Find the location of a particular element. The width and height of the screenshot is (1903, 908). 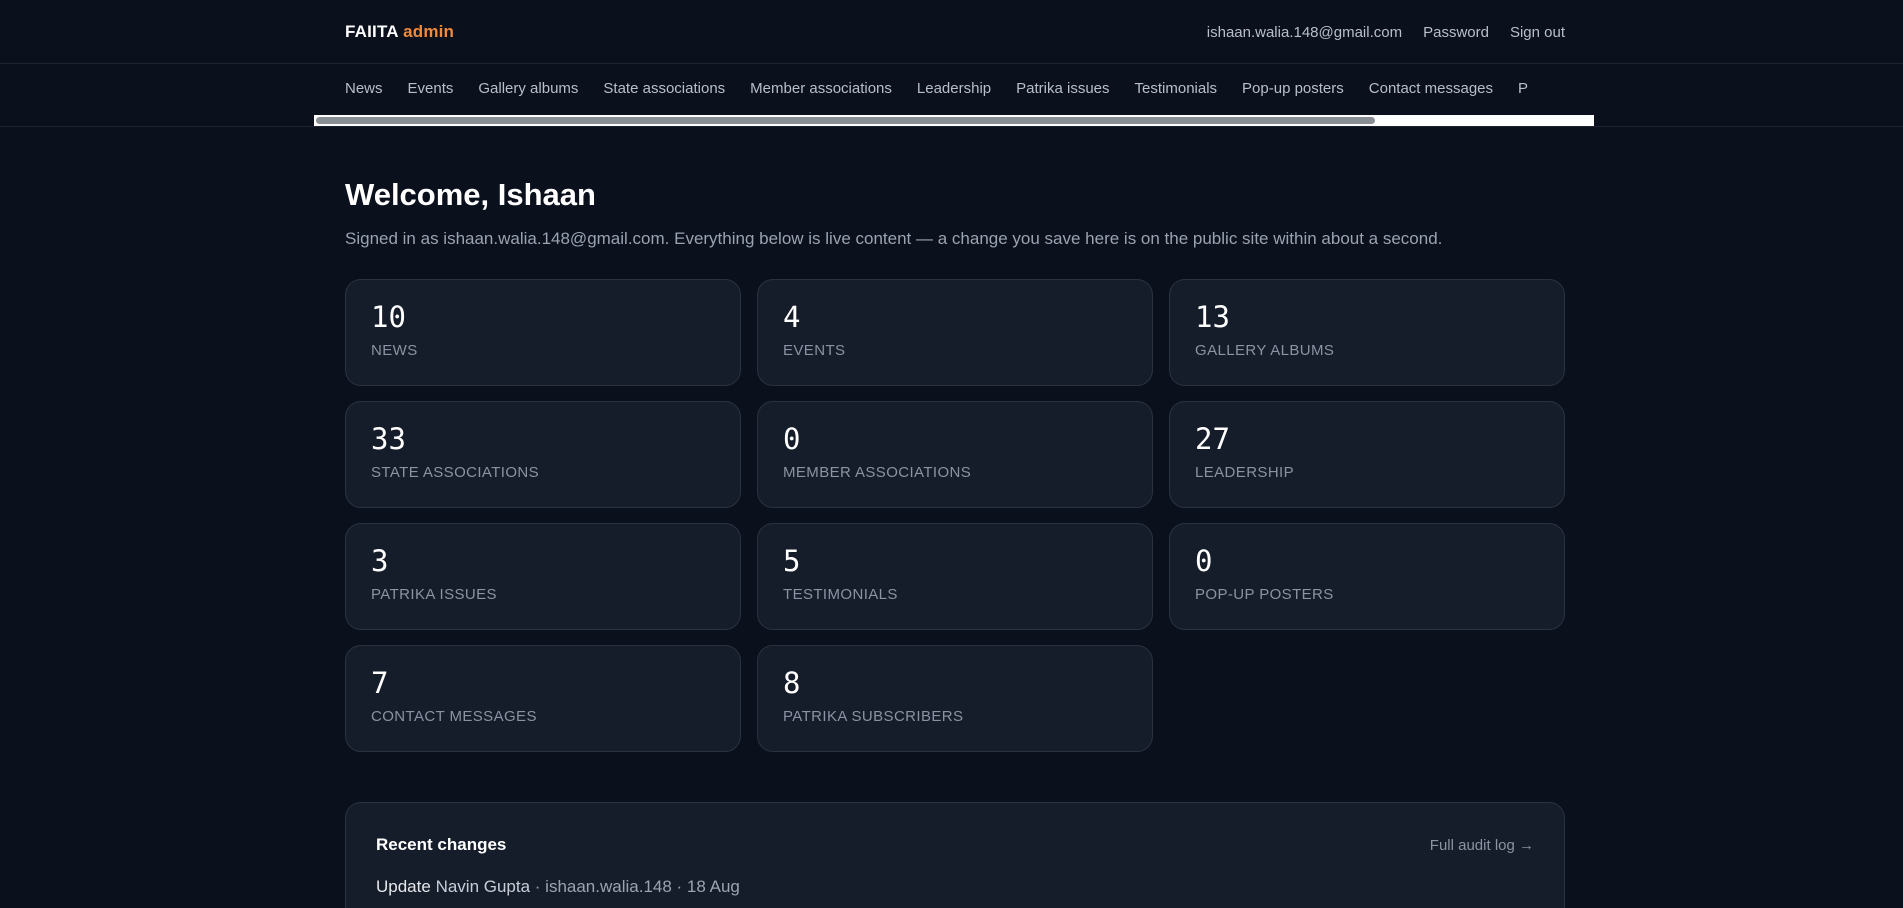

stat-label: POP-UP POSTERS is located at coordinates (1264, 594).